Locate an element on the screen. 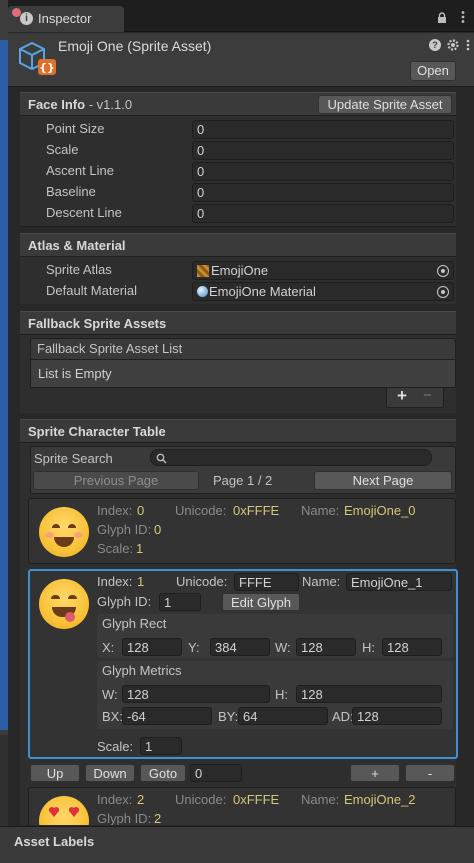 This screenshot has width=474, height=863. scene-edge-panel is located at coordinates (4, 431).